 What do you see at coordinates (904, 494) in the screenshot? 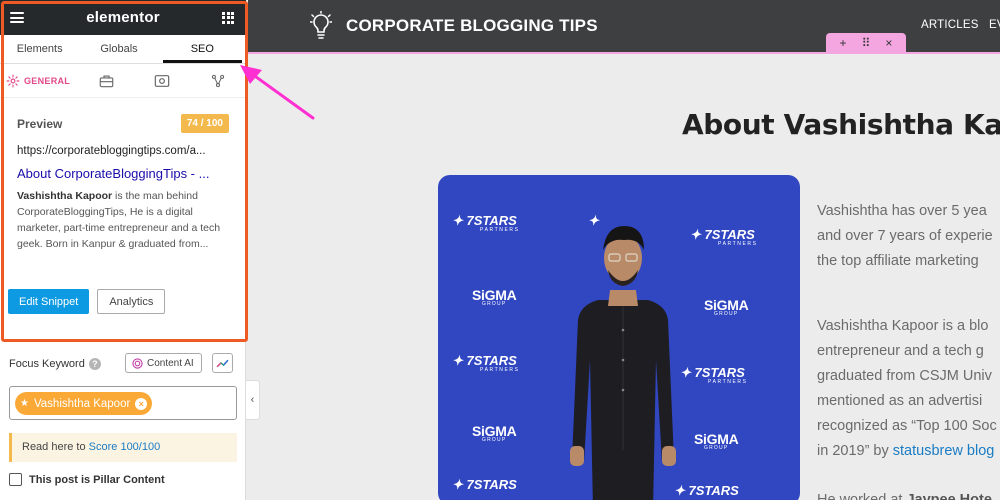
I see `paragraph-3: He worked at Jaypee Hote` at bounding box center [904, 494].